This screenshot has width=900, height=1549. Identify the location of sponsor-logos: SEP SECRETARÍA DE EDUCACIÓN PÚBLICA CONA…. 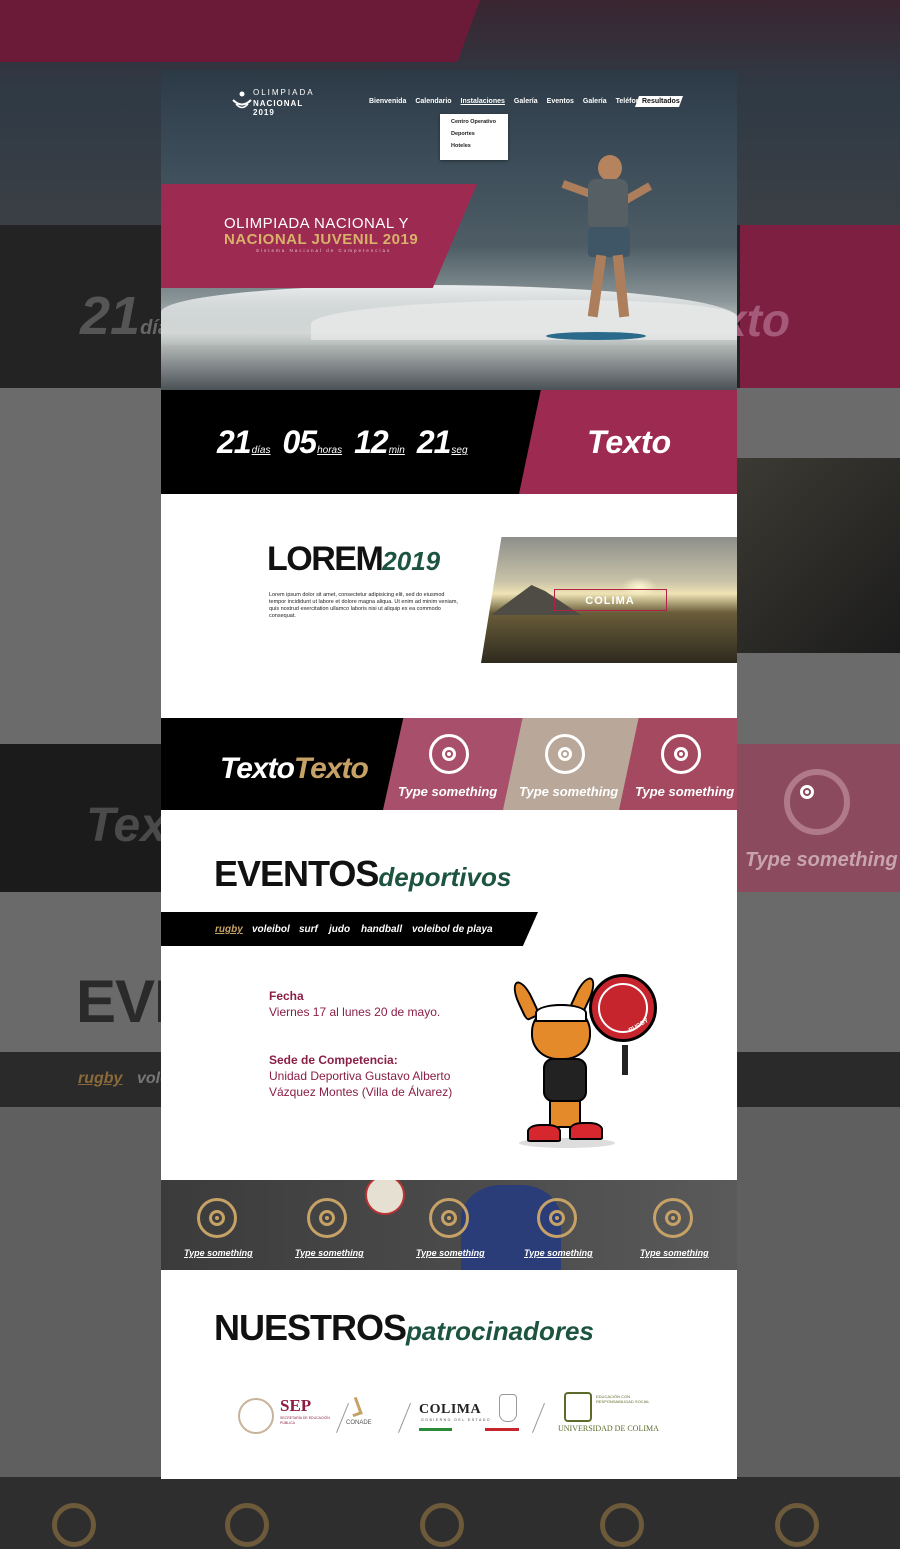
(453, 1417).